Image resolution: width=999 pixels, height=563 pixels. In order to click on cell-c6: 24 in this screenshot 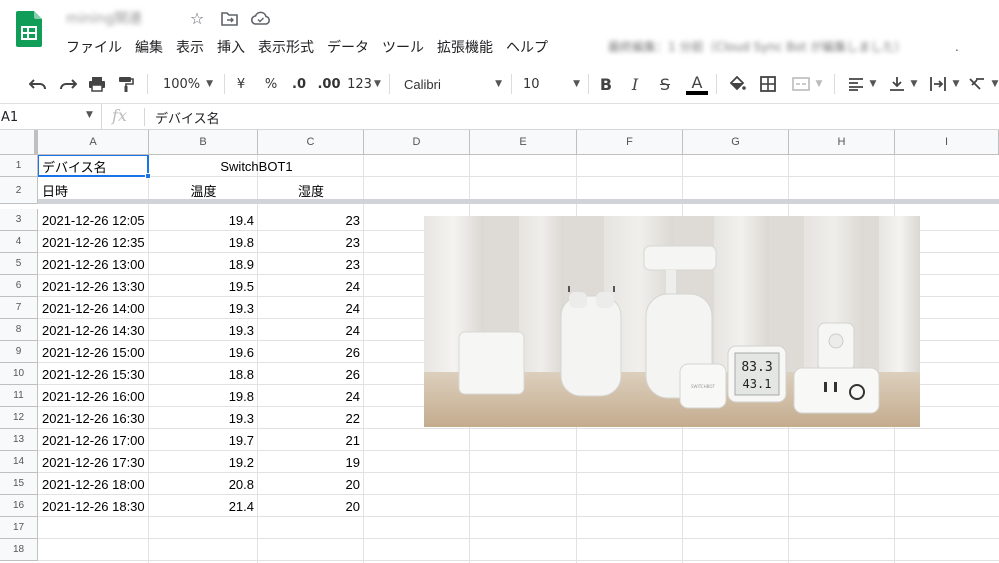, I will do `click(311, 286)`.